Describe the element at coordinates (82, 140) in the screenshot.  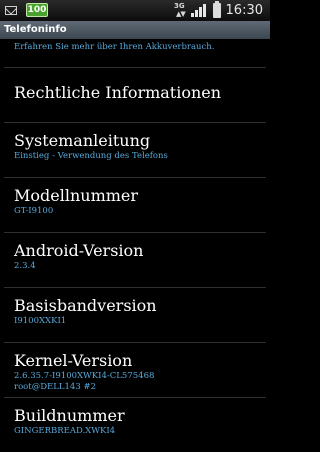
I see `list-item-title: Systemanleitung` at that location.